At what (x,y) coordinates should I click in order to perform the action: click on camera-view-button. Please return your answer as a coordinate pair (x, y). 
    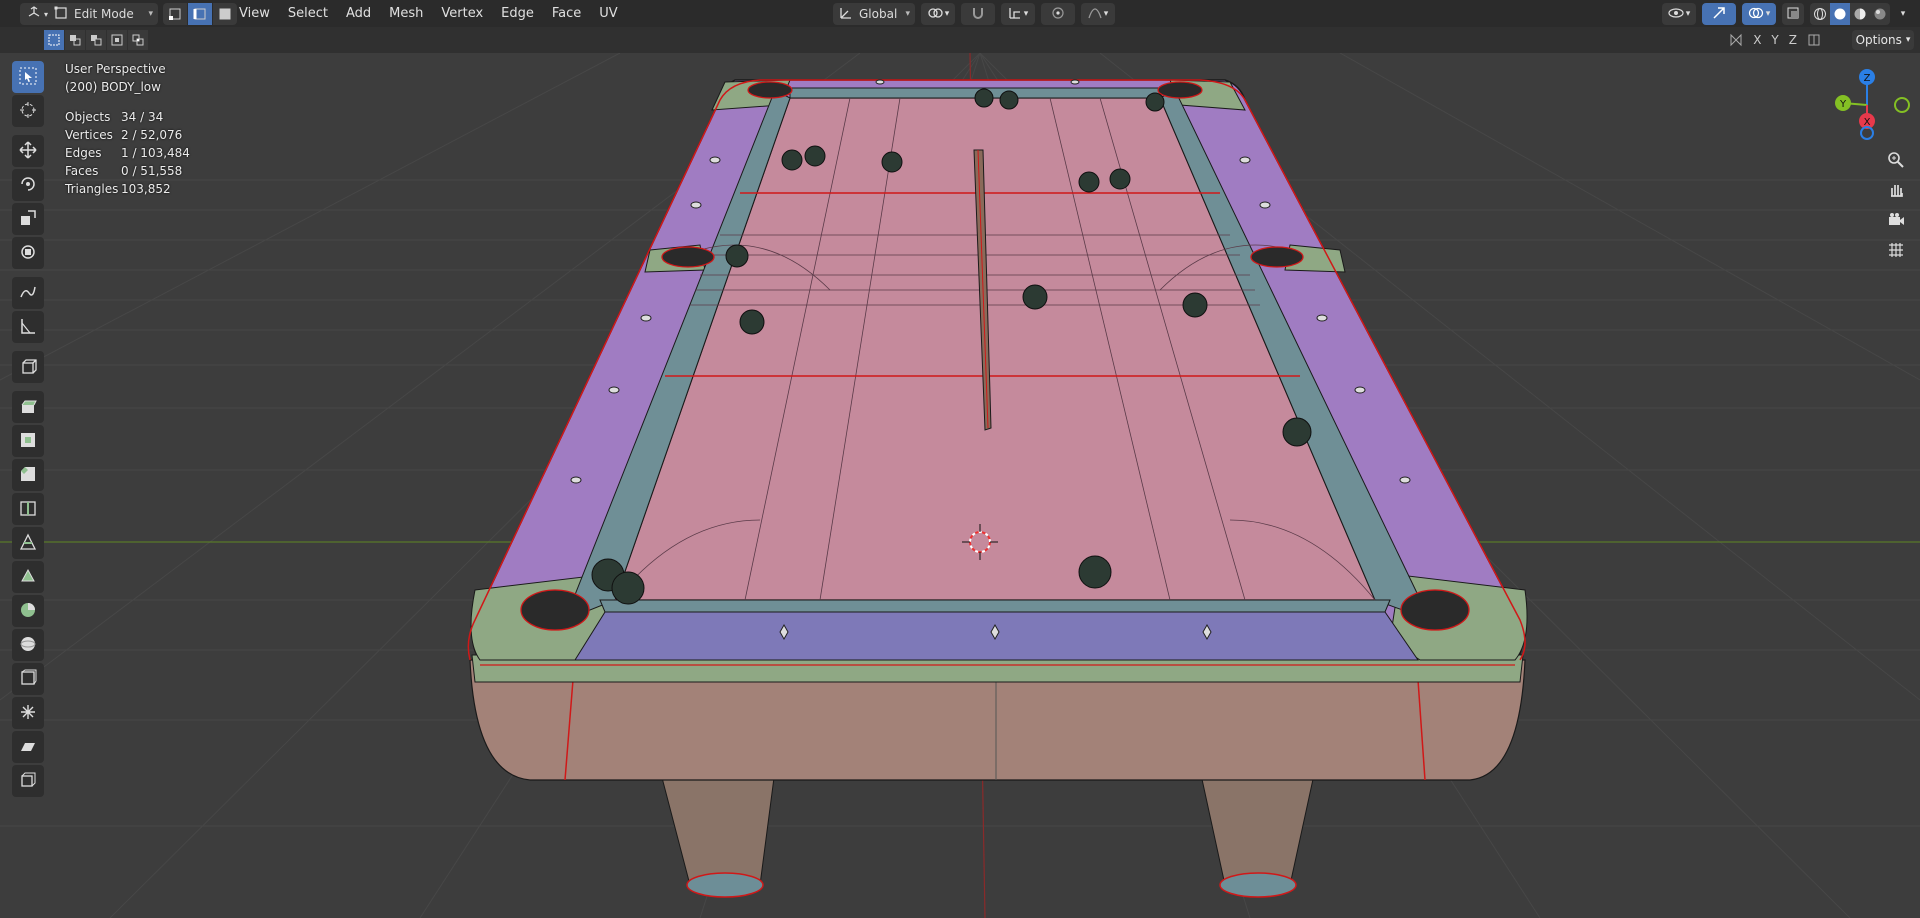
    Looking at the image, I should click on (1896, 221).